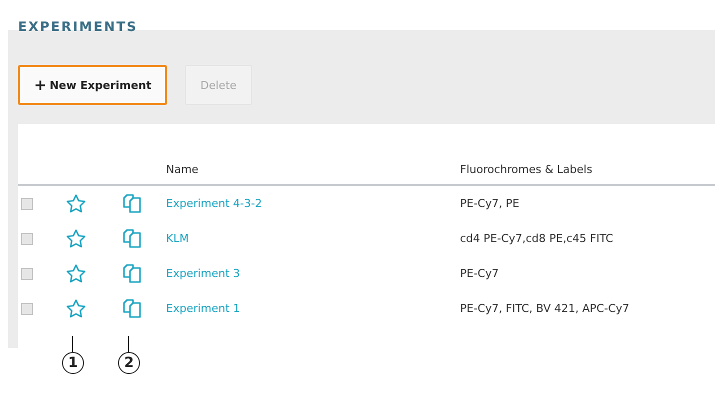 Image resolution: width=715 pixels, height=417 pixels. I want to click on table-cell-text: PE-Cy7, PE, so click(490, 203).